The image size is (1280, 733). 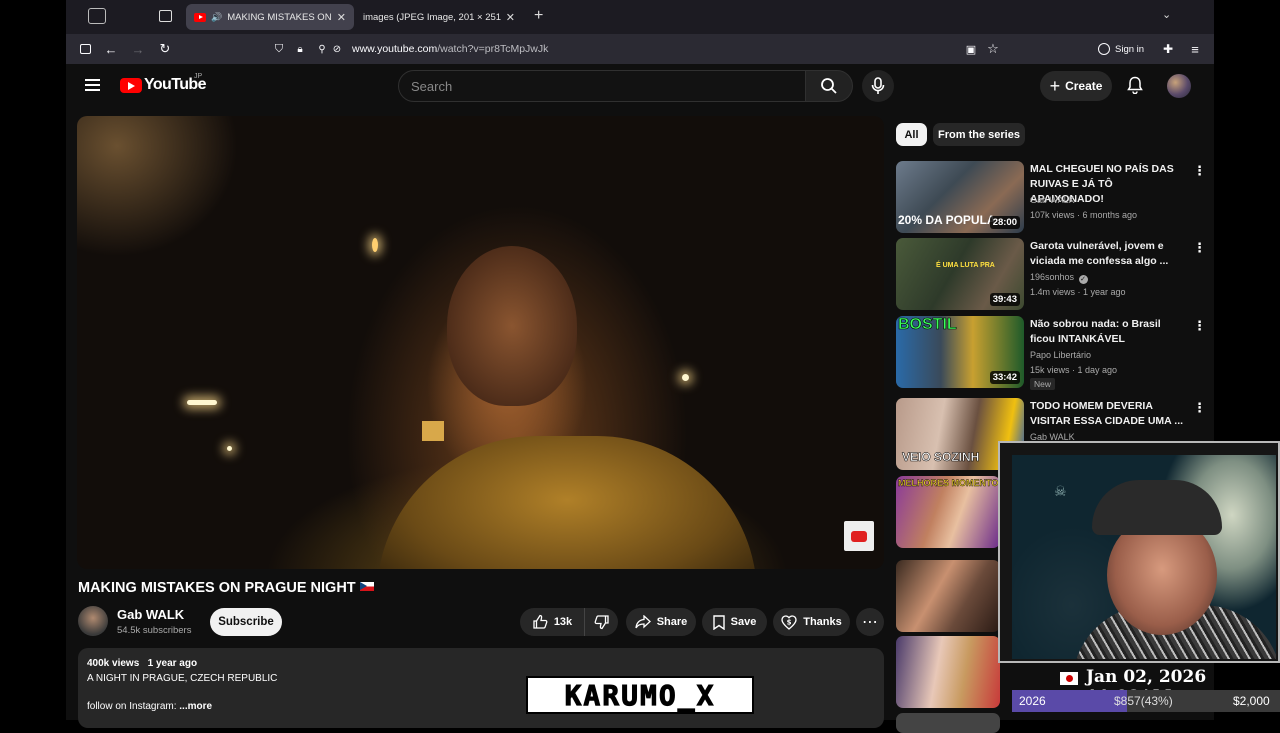 What do you see at coordinates (216, 17) in the screenshot?
I see `audio-playing-icon: 🔊` at bounding box center [216, 17].